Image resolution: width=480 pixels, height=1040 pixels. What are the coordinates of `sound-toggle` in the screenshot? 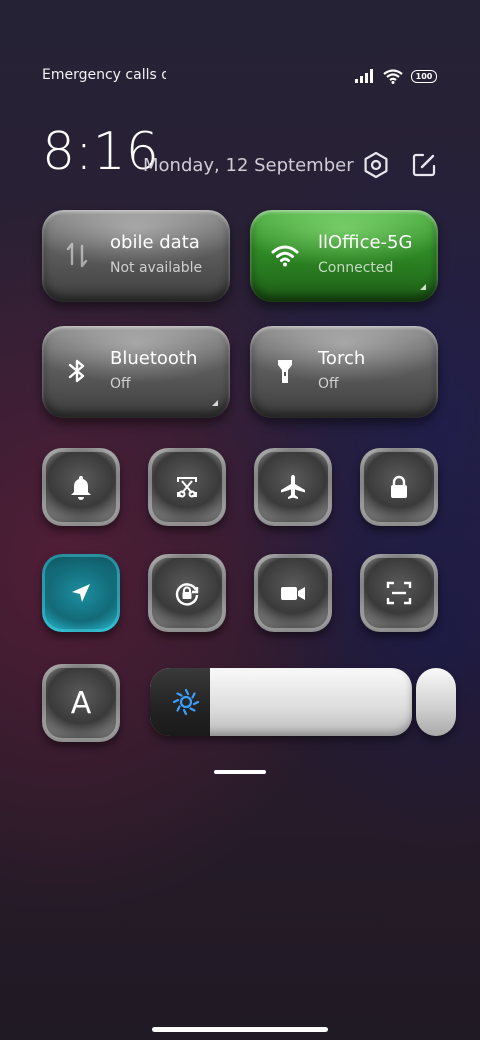 It's located at (81, 487).